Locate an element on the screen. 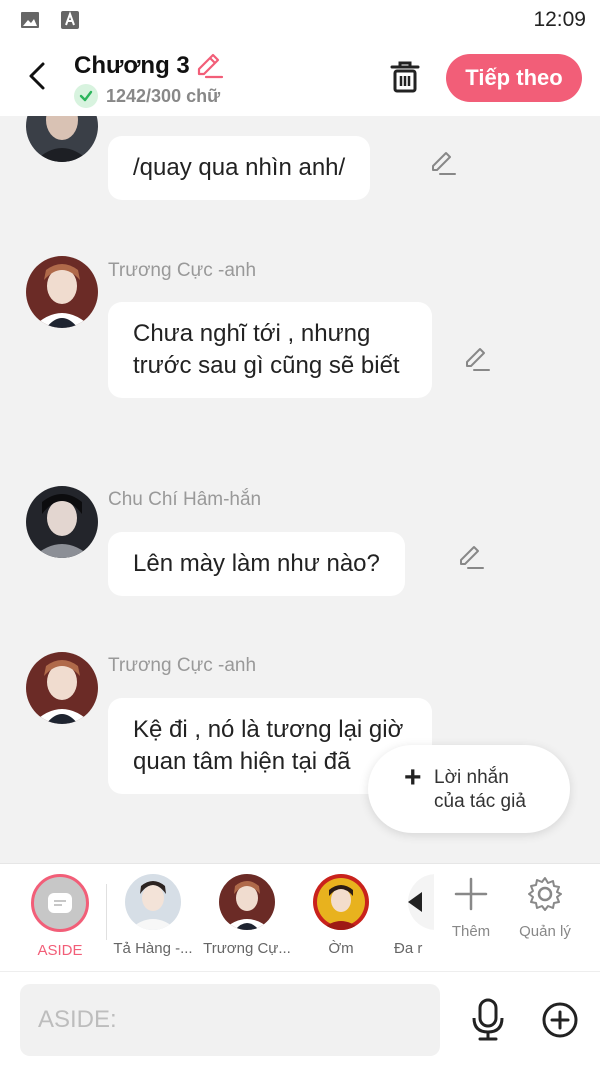 The width and height of the screenshot is (600, 1067). editor-header: Chương 3 1242/300 chữ Tiếp theo is located at coordinates (300, 78).